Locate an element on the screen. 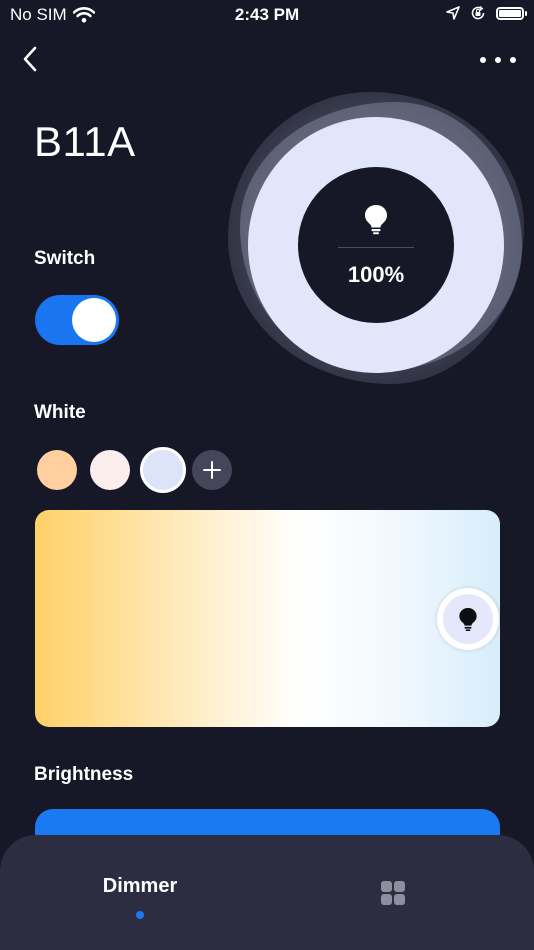 The image size is (534, 950). chevron-left-icon is located at coordinates (30, 59).